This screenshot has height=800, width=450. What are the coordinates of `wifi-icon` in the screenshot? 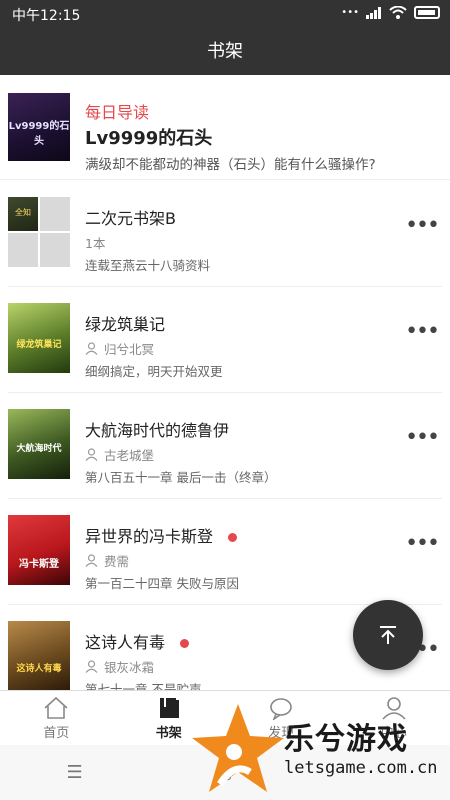 It's located at (398, 12).